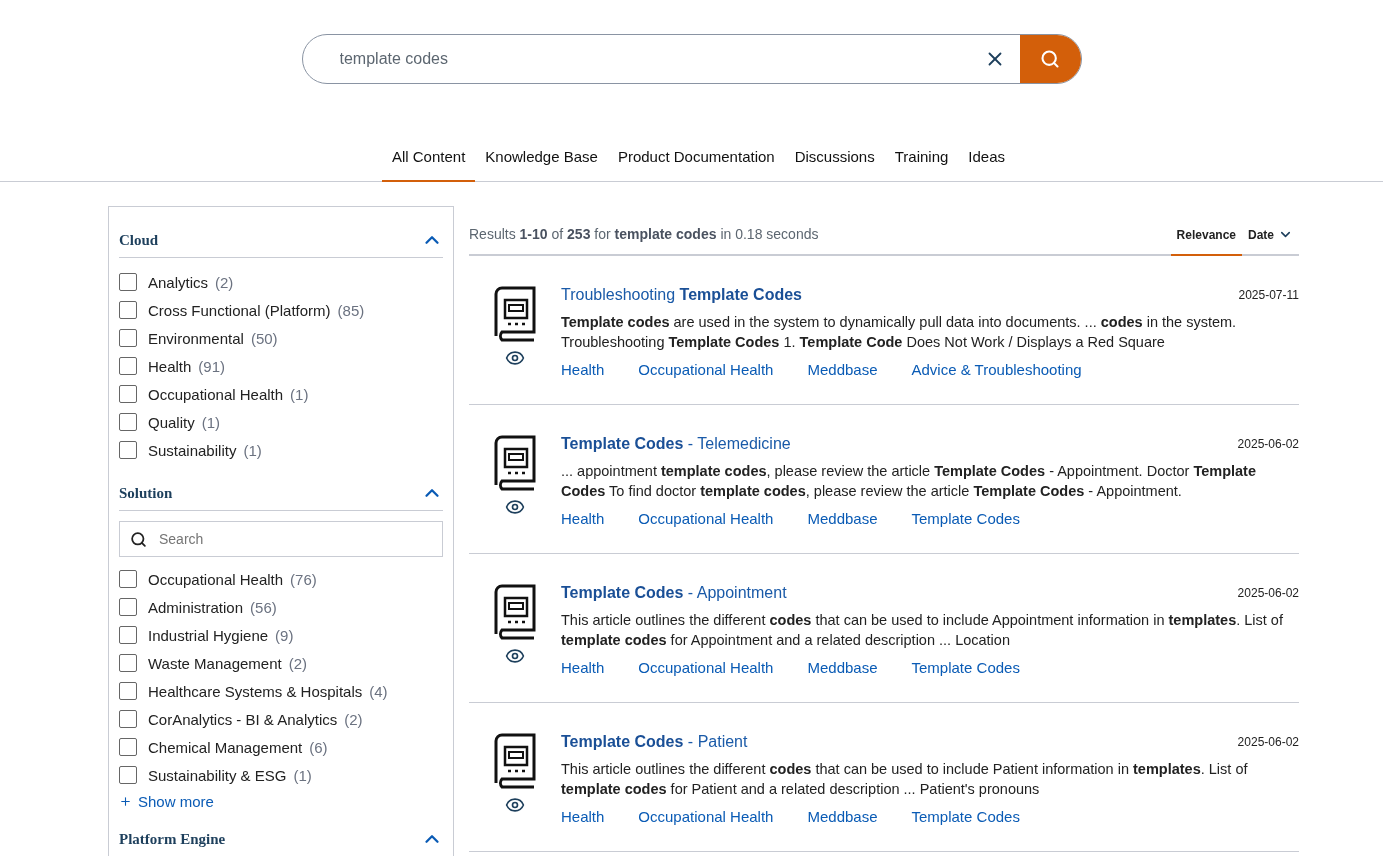  What do you see at coordinates (541, 158) in the screenshot?
I see `tab: Knowledge Base` at bounding box center [541, 158].